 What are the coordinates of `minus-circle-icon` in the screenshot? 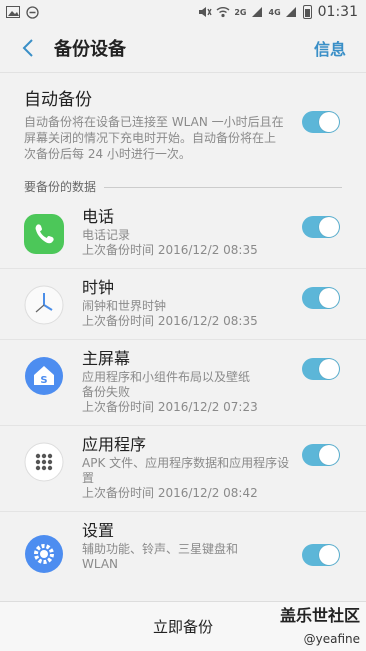 It's located at (33, 12).